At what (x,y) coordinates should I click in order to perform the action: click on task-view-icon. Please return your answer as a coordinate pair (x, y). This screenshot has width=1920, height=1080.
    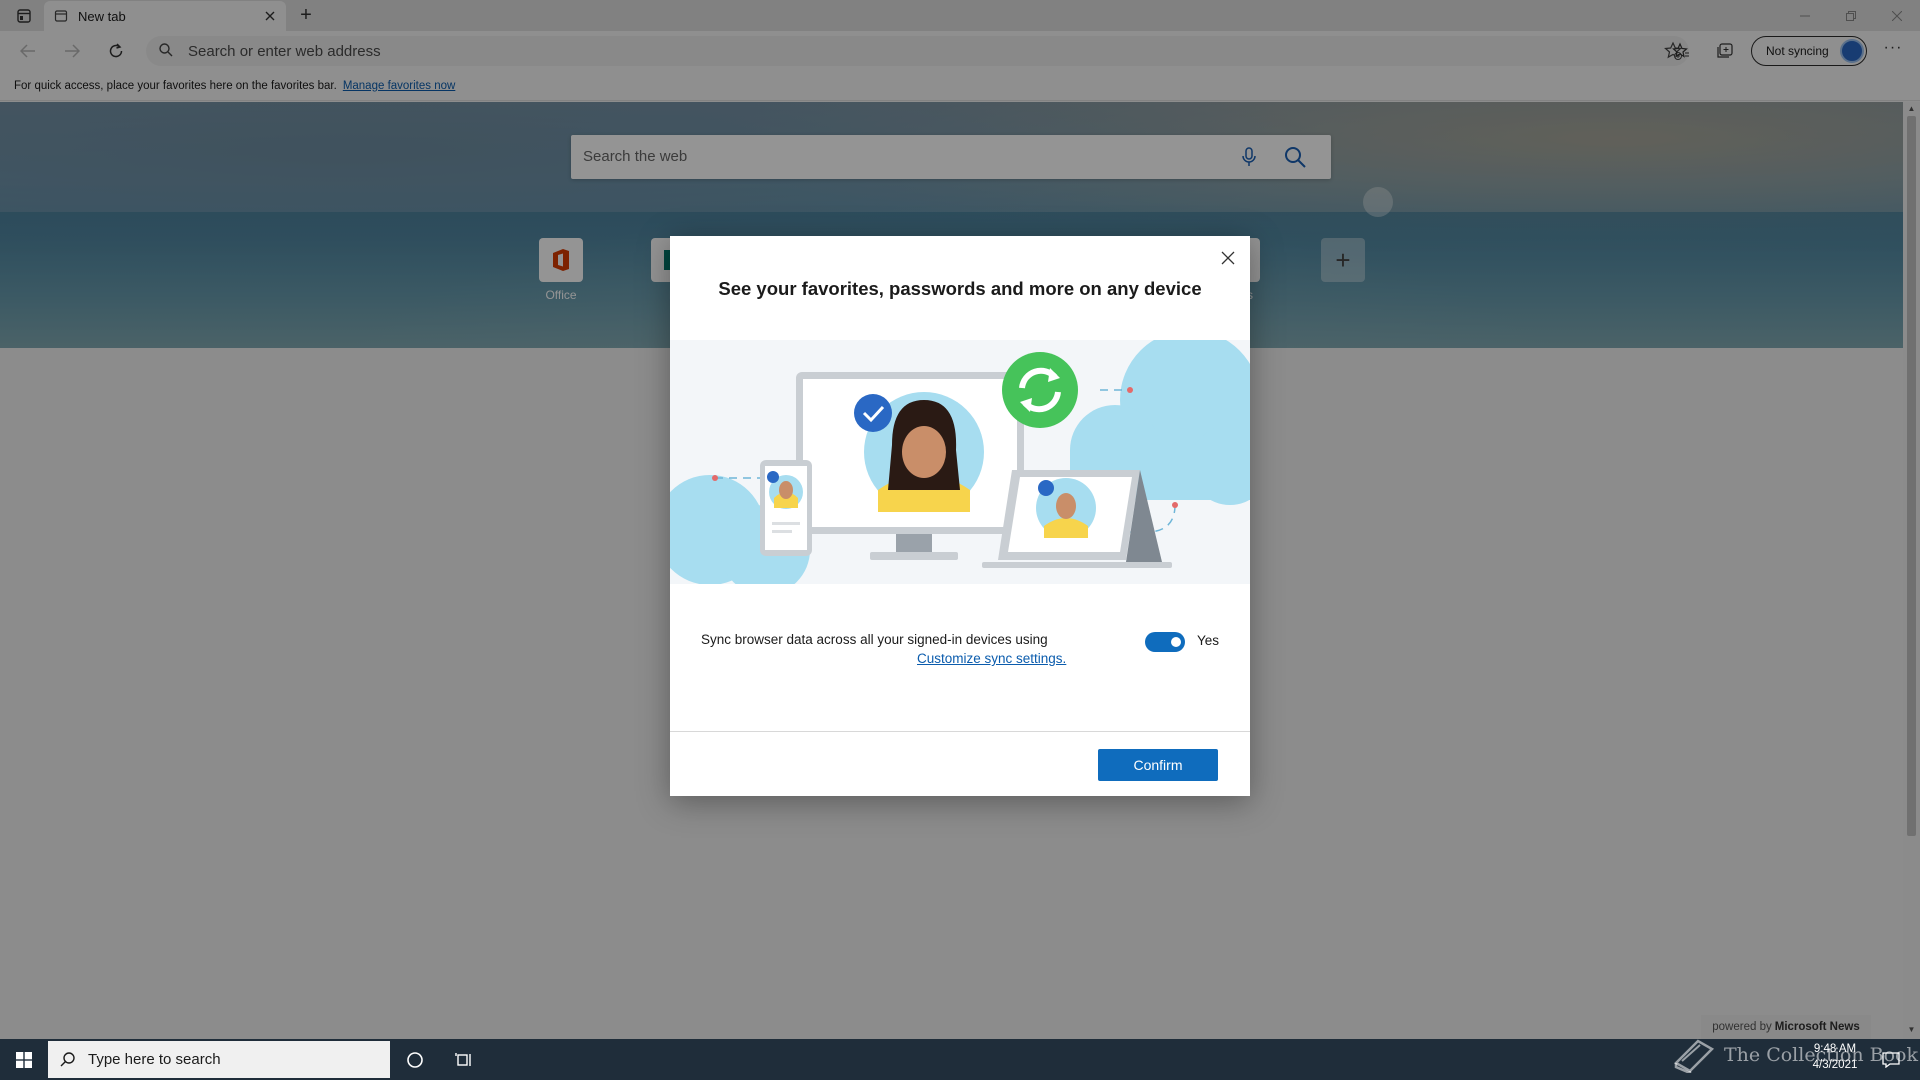
    Looking at the image, I should click on (463, 1059).